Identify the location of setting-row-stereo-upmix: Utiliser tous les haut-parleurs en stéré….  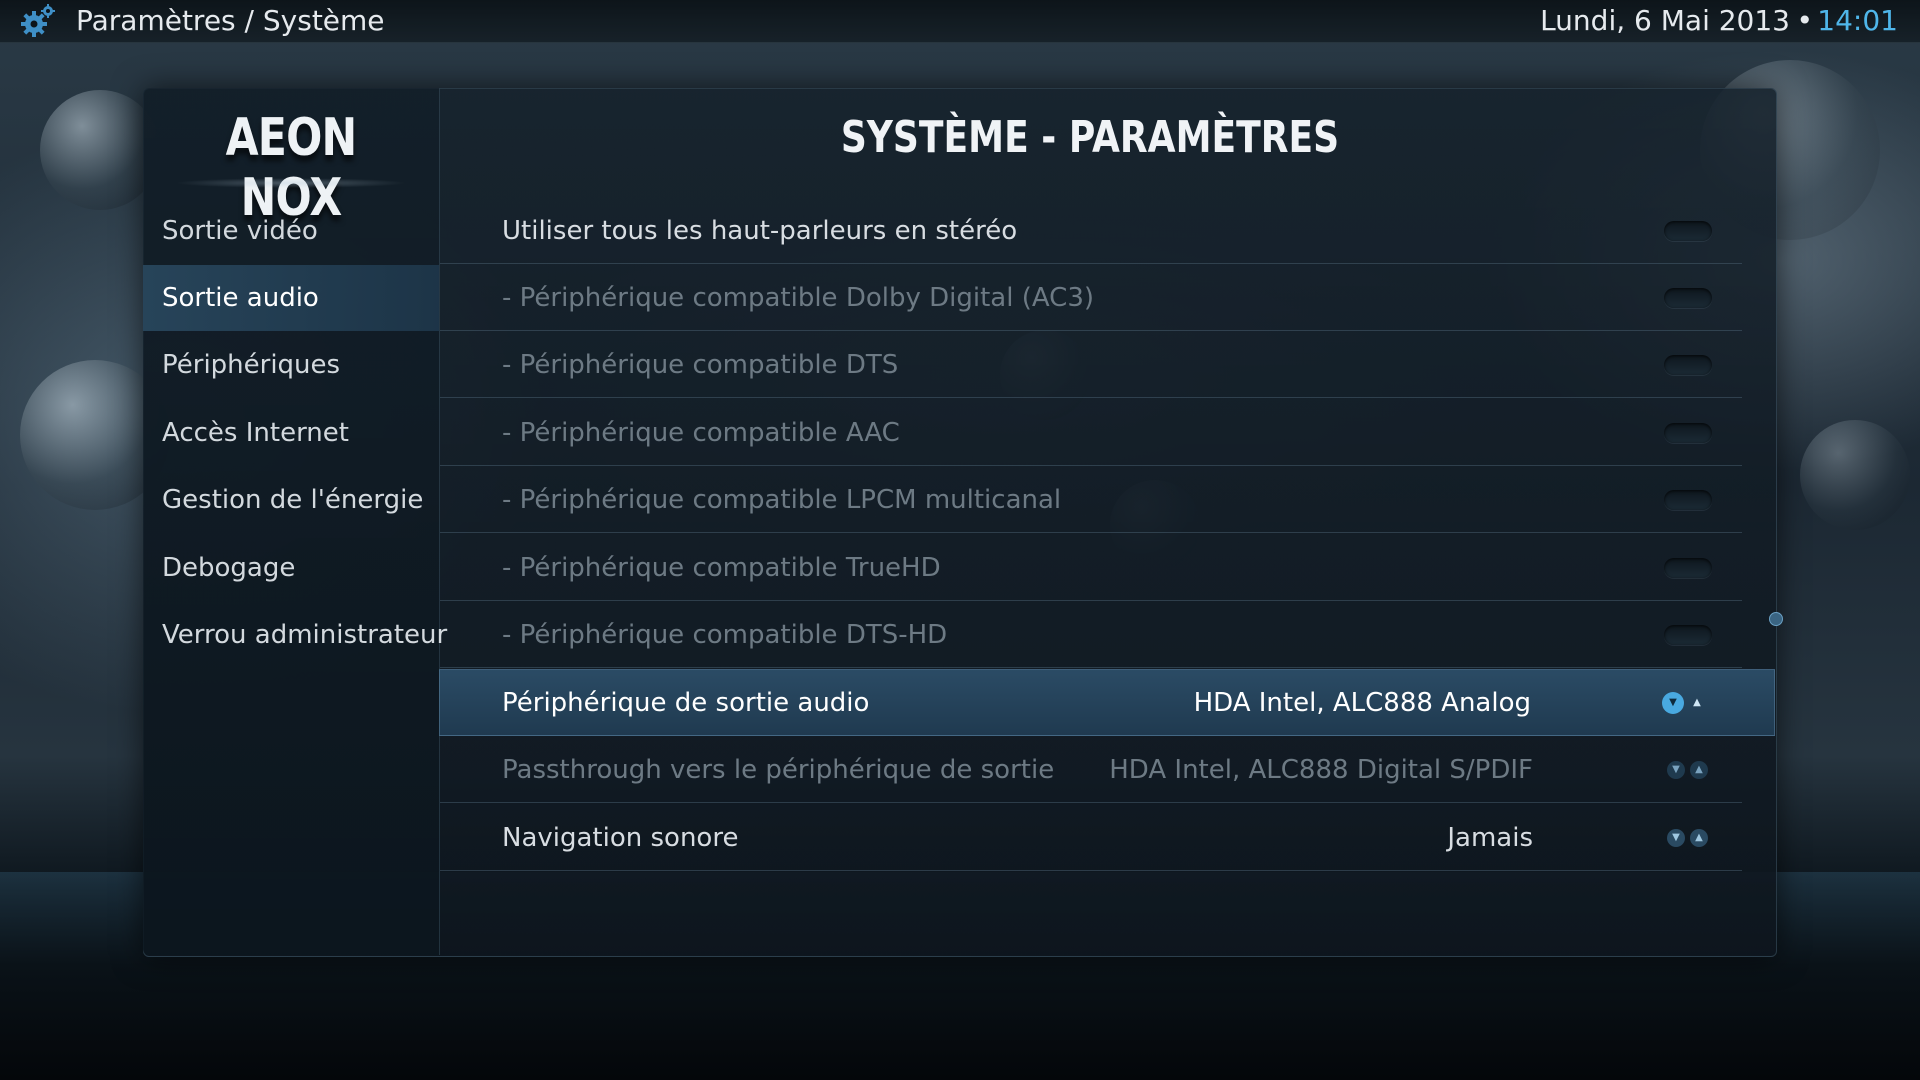
(1091, 231).